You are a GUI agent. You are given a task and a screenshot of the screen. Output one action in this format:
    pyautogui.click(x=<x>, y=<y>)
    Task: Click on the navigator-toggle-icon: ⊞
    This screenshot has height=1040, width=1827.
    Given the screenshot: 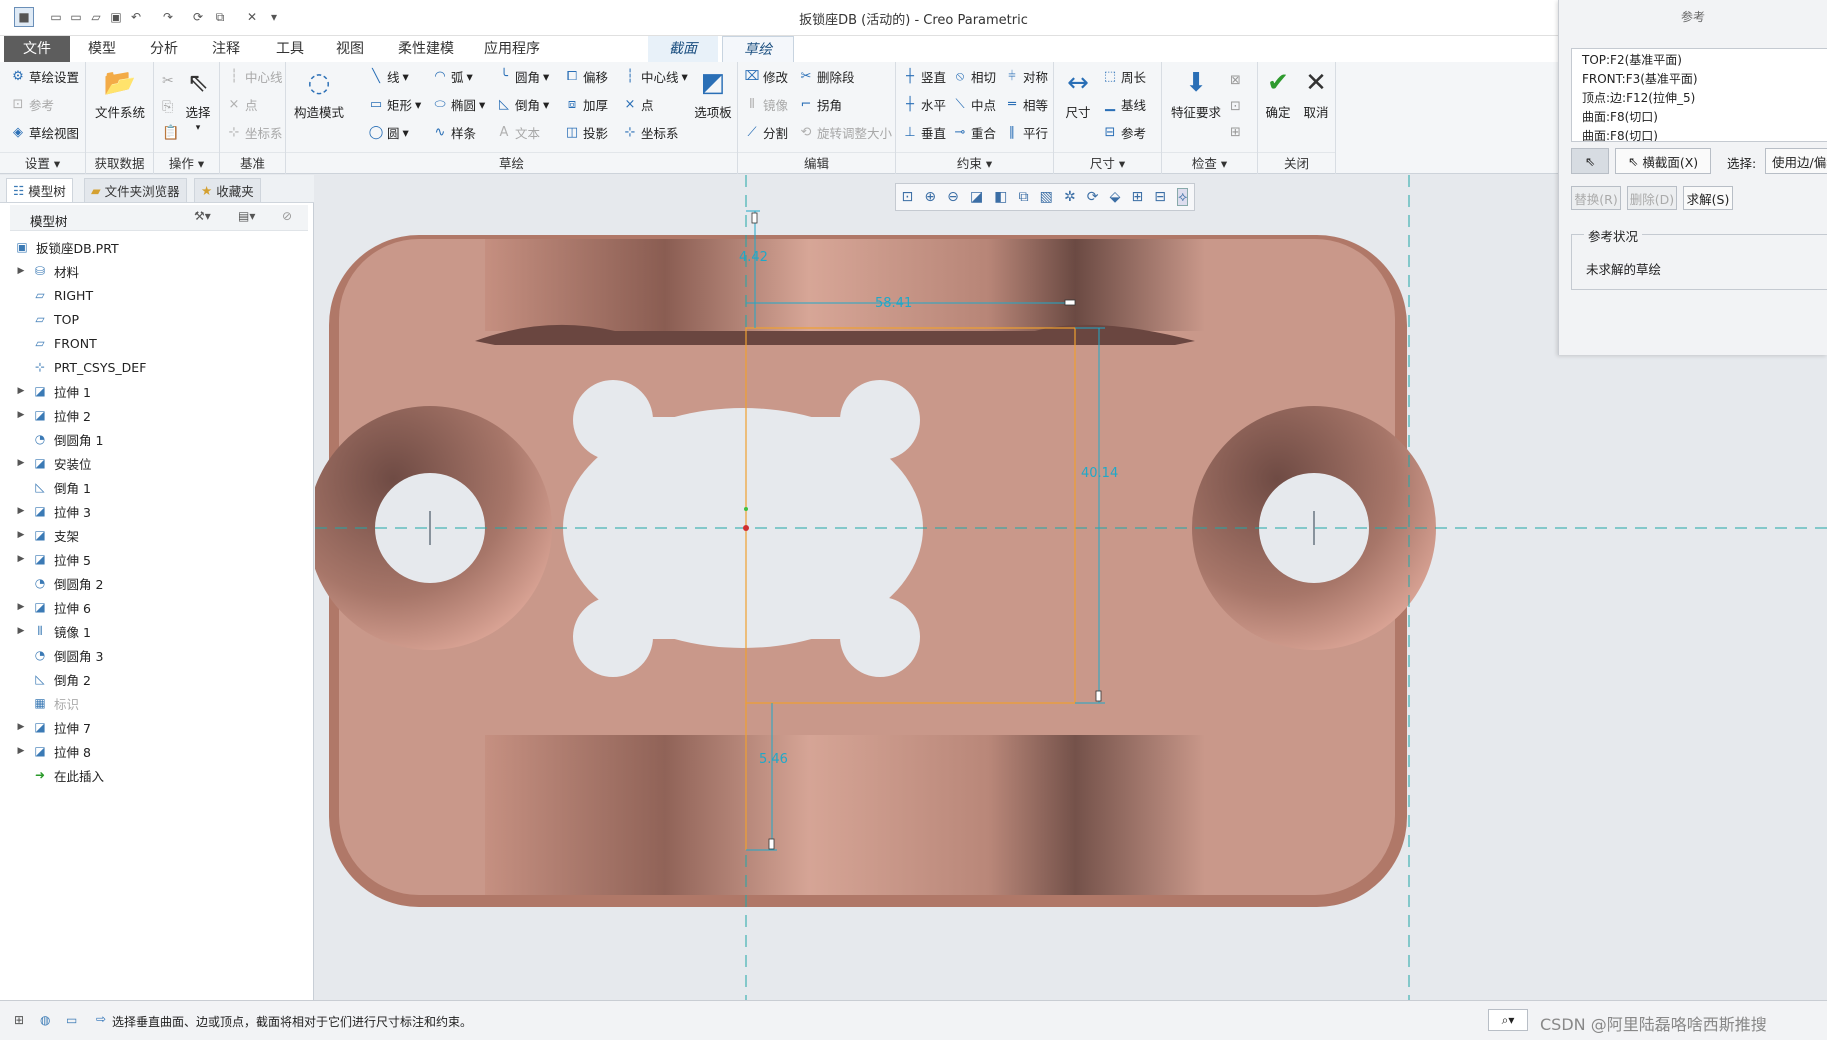 What is the action you would take?
    pyautogui.click(x=19, y=1020)
    